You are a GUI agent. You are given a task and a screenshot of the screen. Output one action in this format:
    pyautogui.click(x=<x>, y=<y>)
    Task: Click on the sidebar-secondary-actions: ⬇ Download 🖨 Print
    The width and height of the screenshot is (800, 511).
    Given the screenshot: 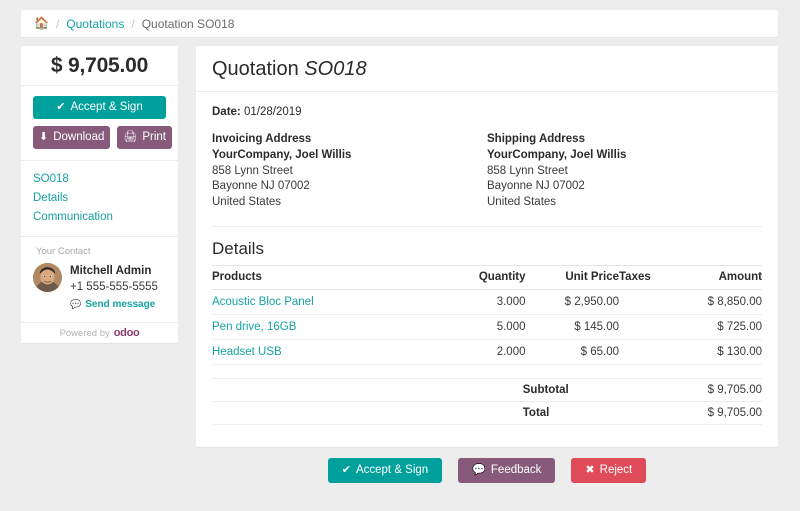 What is the action you would take?
    pyautogui.click(x=102, y=137)
    